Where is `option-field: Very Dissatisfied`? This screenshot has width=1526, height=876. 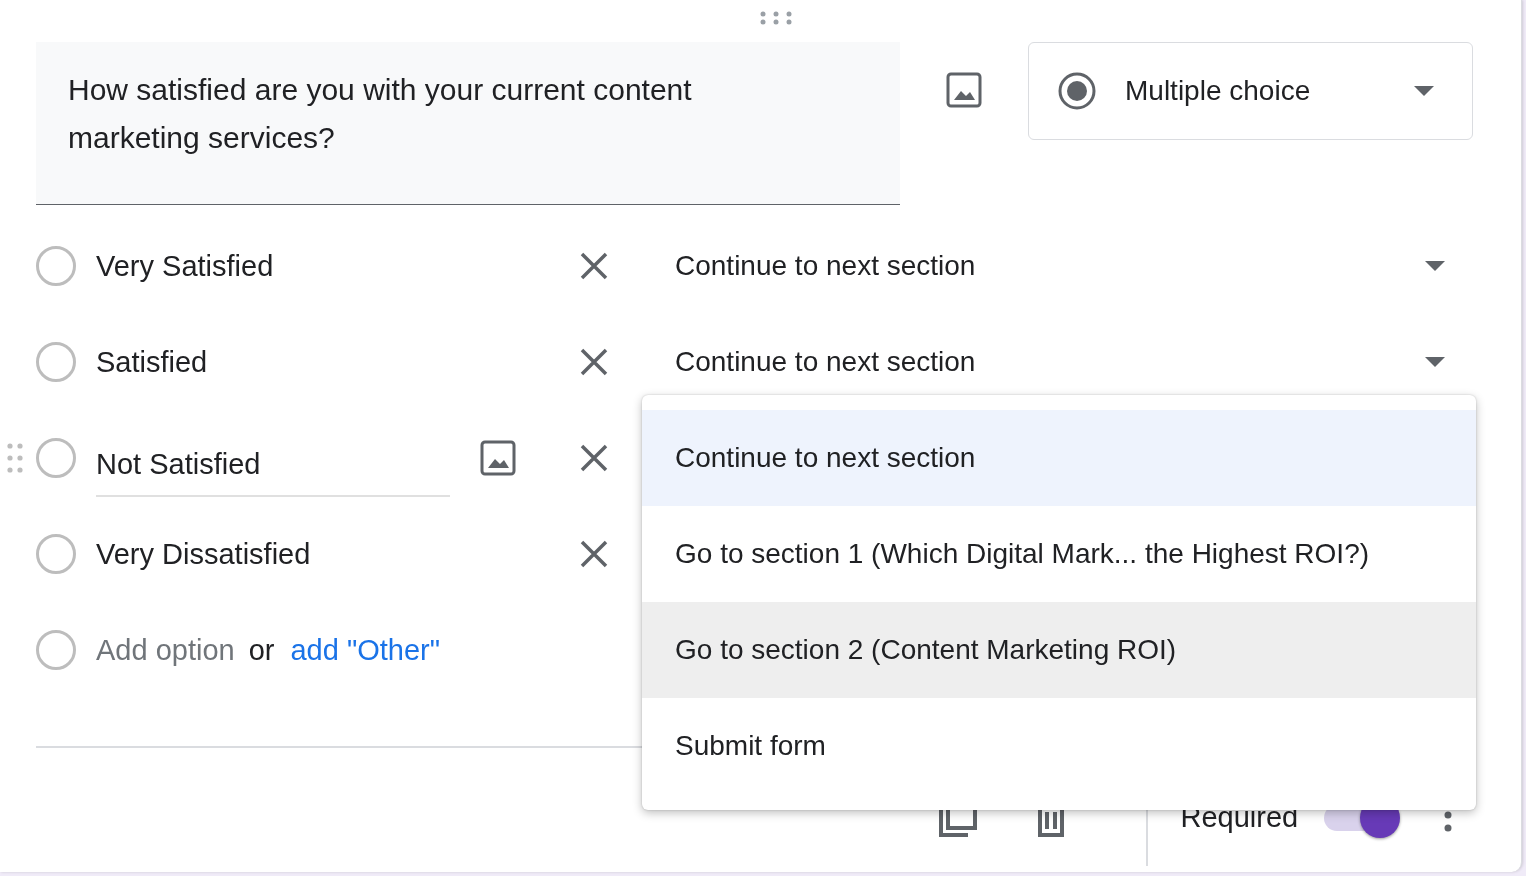
option-field: Very Dissatisfied is located at coordinates (203, 554).